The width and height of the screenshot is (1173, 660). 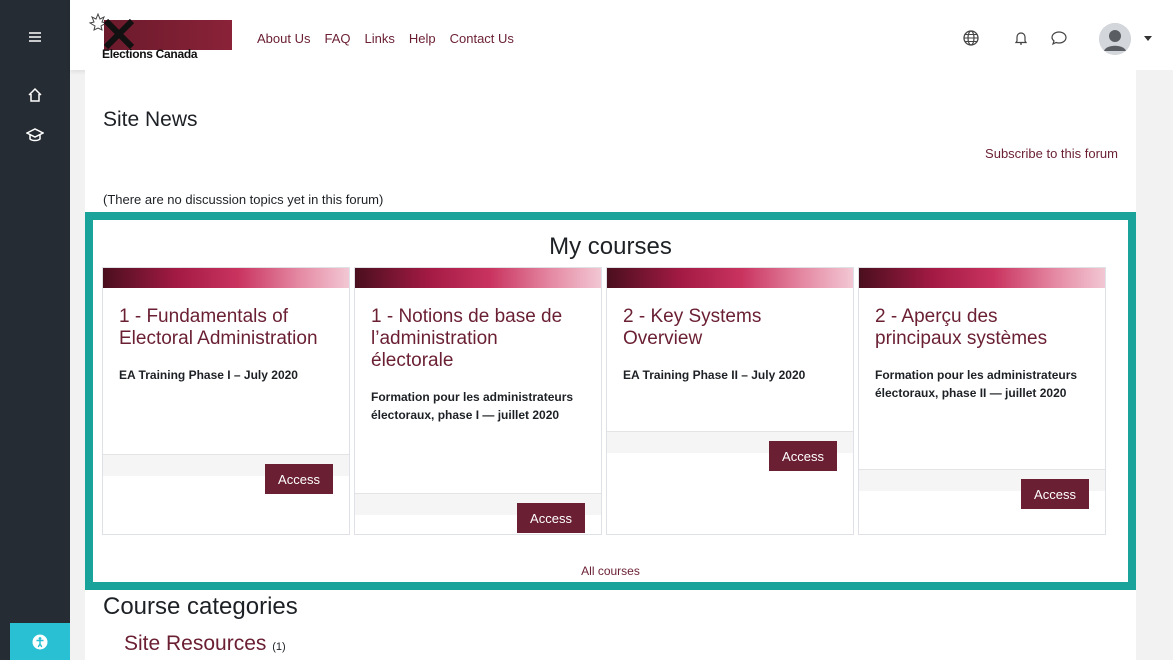 What do you see at coordinates (35, 330) in the screenshot?
I see `left-rail` at bounding box center [35, 330].